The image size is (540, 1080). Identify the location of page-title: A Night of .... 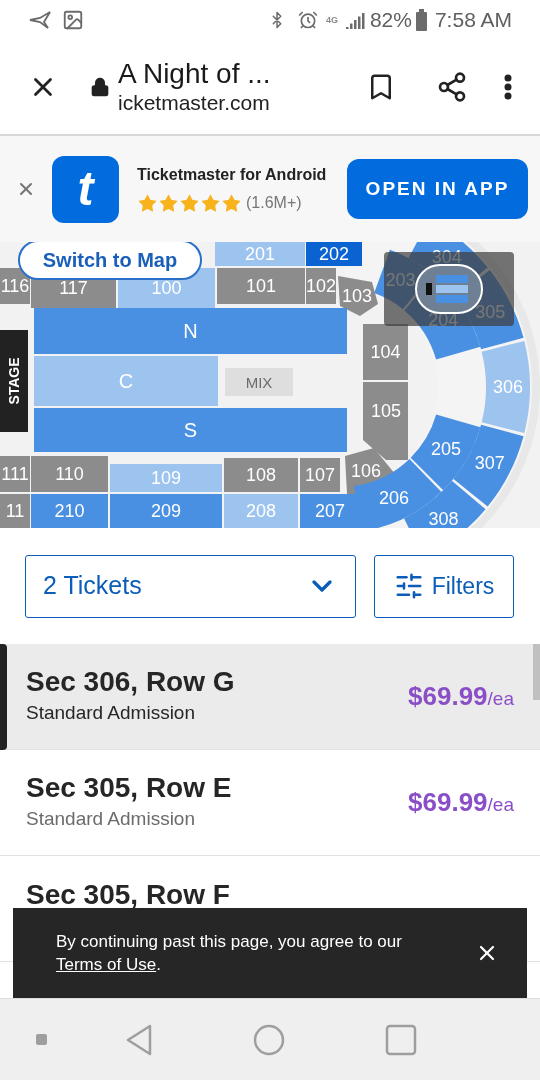
(195, 74).